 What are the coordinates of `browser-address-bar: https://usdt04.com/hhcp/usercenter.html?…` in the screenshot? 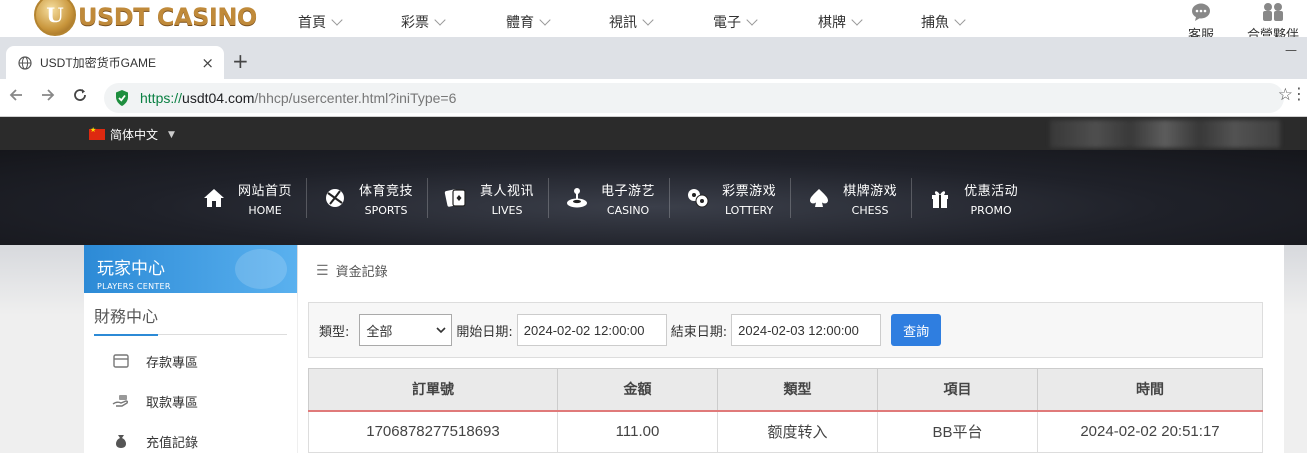 It's located at (653, 98).